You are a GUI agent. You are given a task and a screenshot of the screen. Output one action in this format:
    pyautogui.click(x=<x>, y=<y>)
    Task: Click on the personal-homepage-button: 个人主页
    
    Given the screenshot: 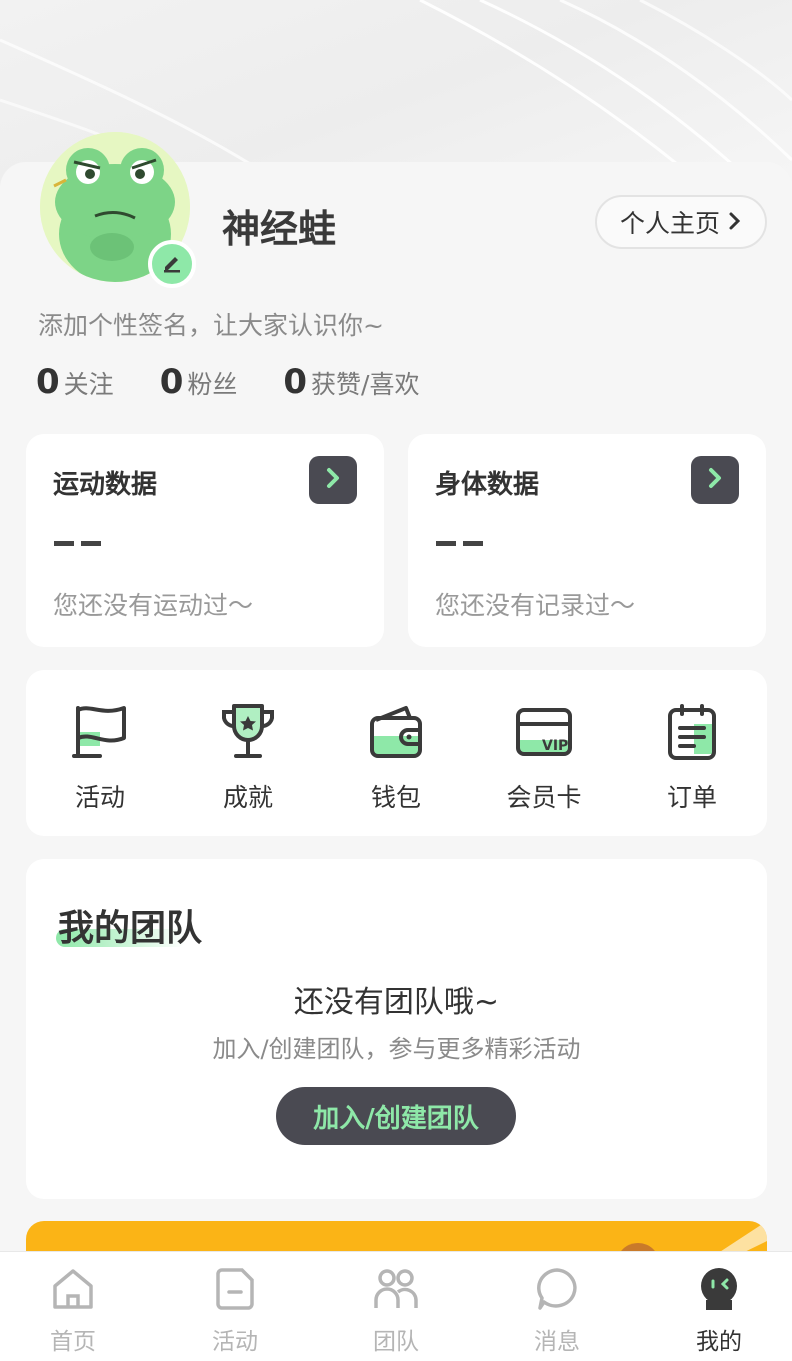 What is the action you would take?
    pyautogui.click(x=681, y=222)
    